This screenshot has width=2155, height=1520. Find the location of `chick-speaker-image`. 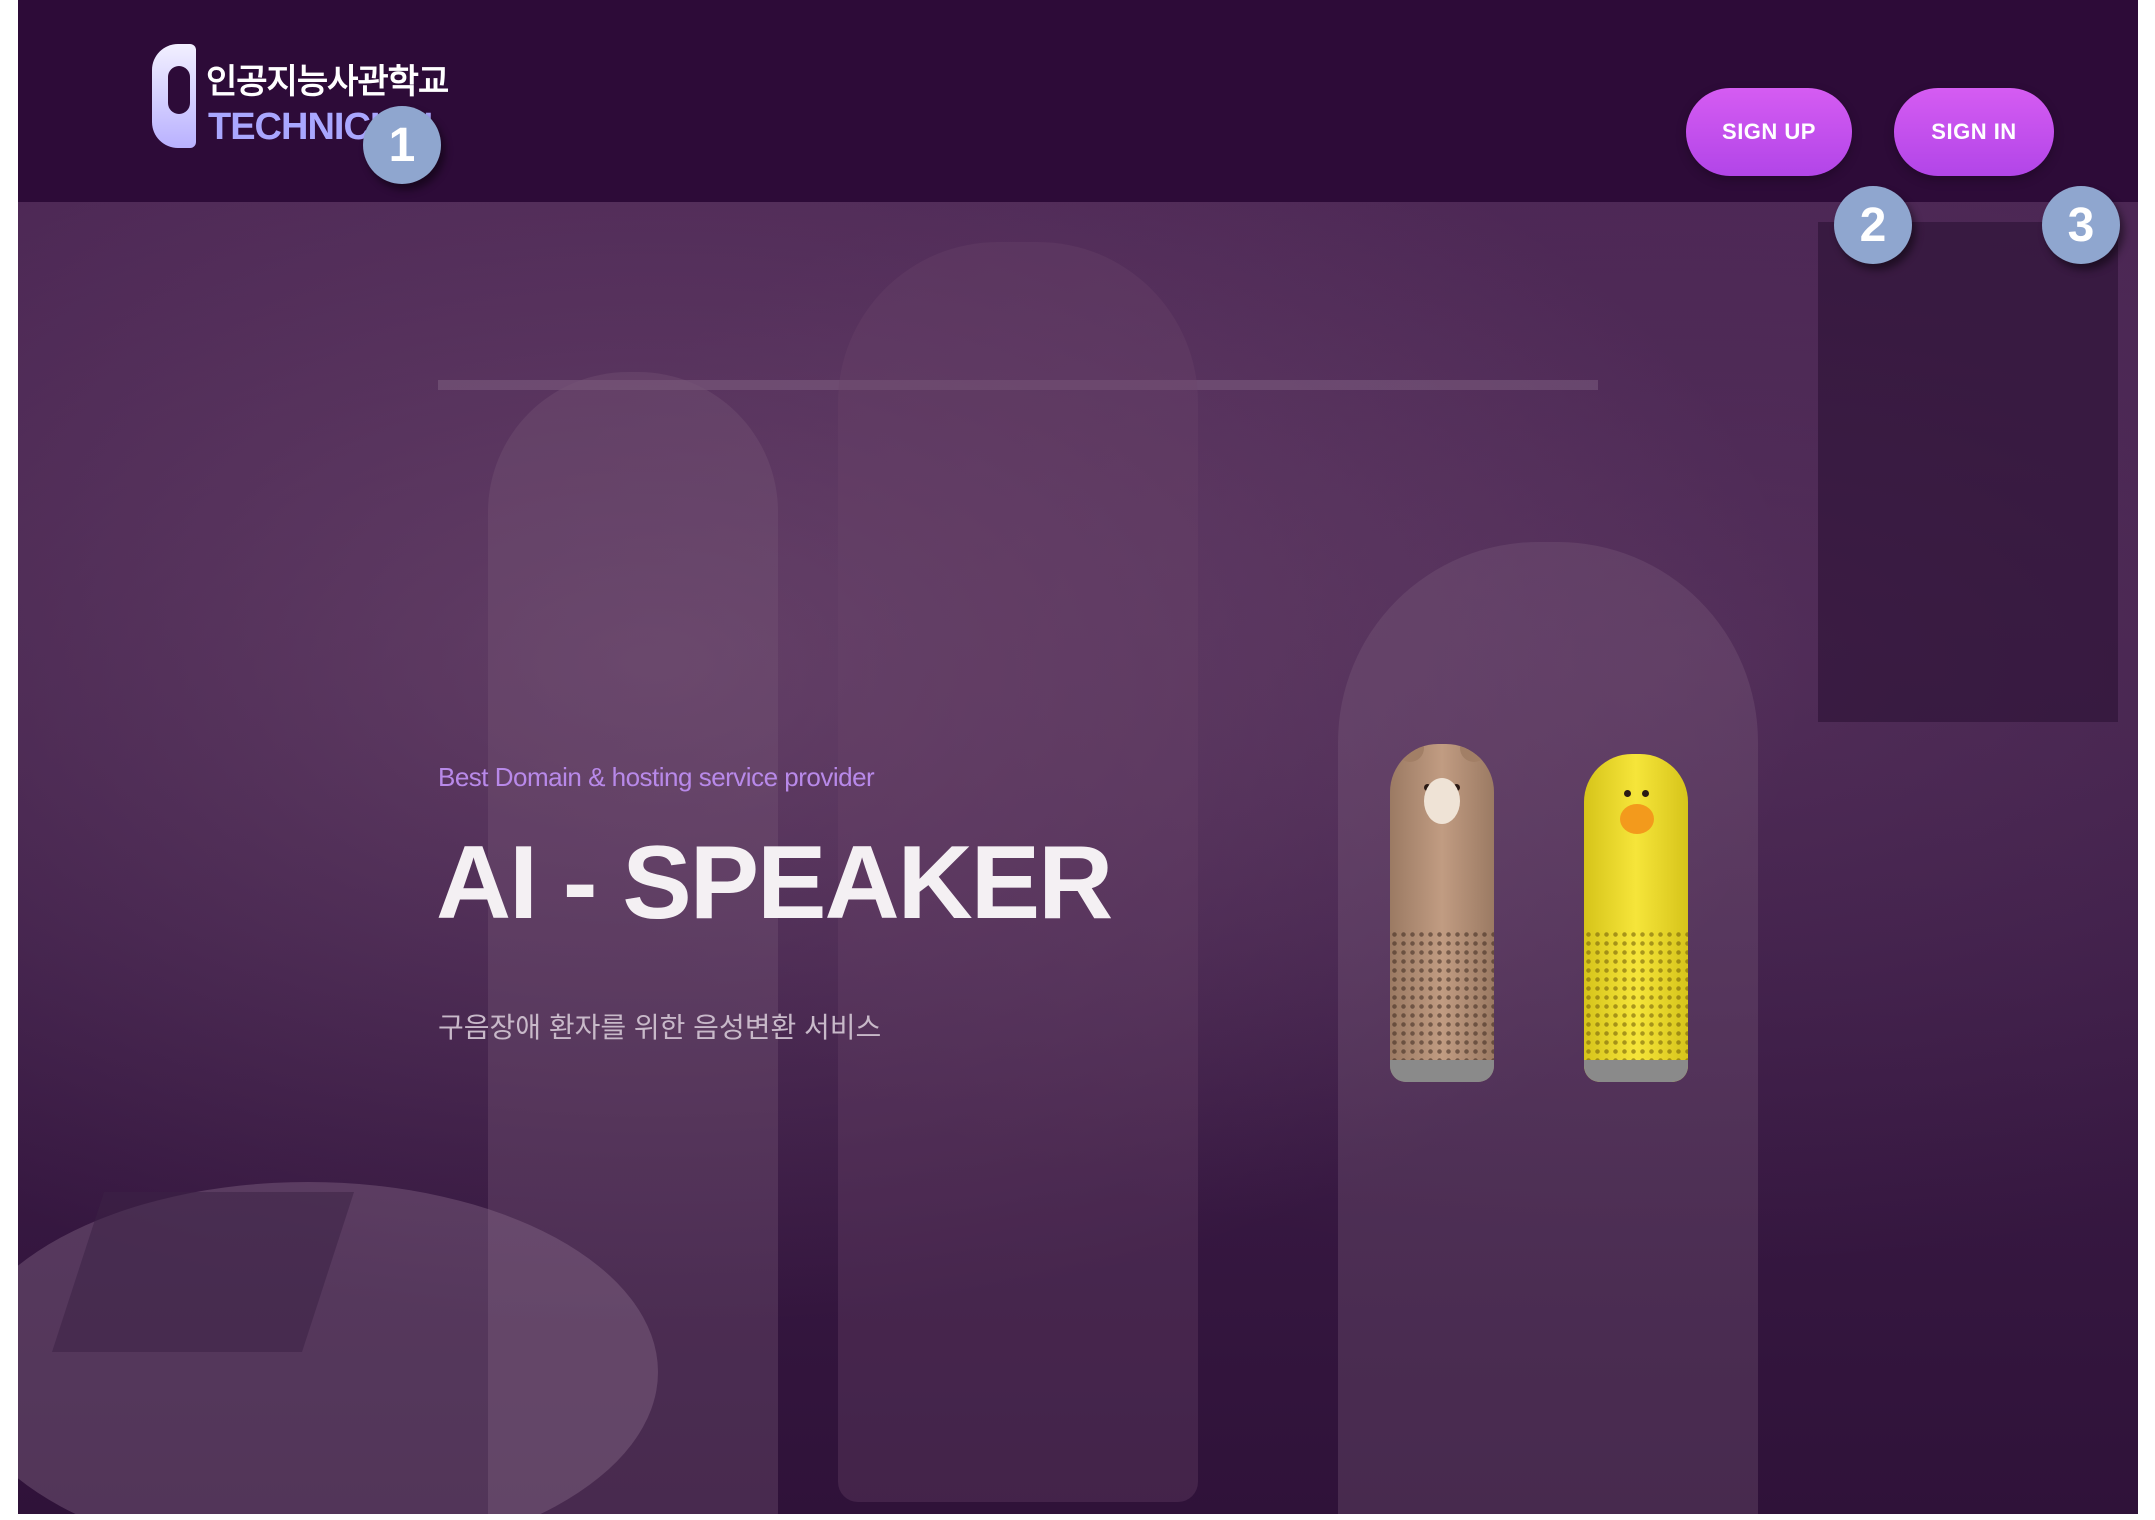

chick-speaker-image is located at coordinates (1636, 918).